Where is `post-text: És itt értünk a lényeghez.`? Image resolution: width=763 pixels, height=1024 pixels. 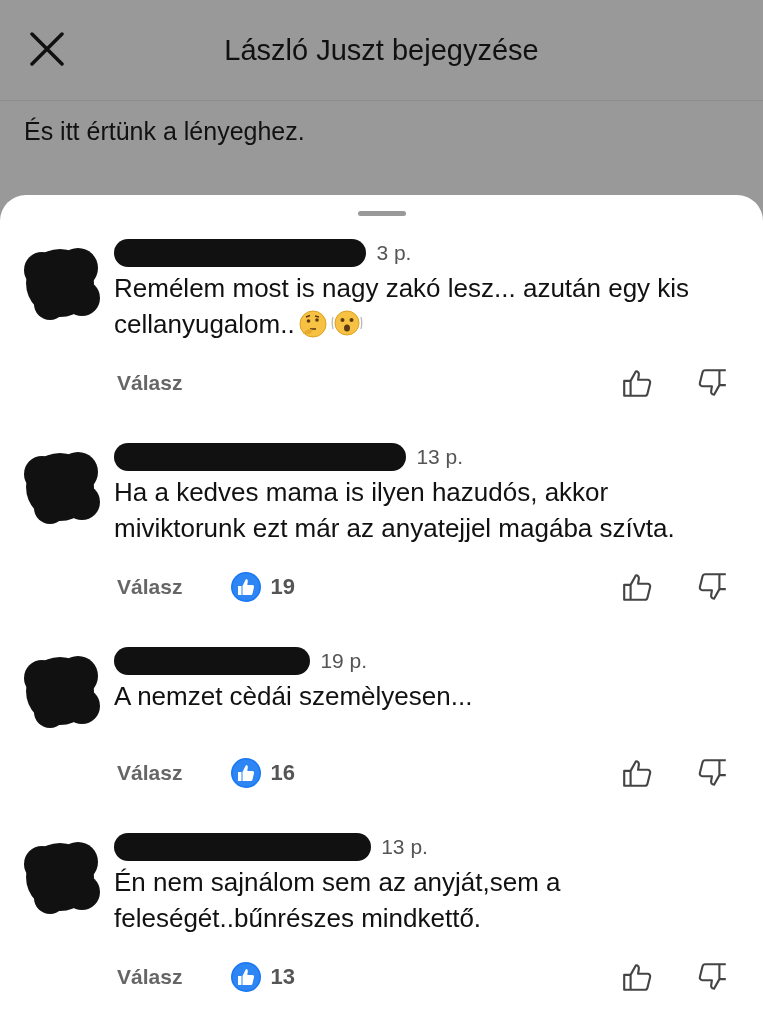
post-text: És itt értünk a lényeghez. is located at coordinates (165, 131).